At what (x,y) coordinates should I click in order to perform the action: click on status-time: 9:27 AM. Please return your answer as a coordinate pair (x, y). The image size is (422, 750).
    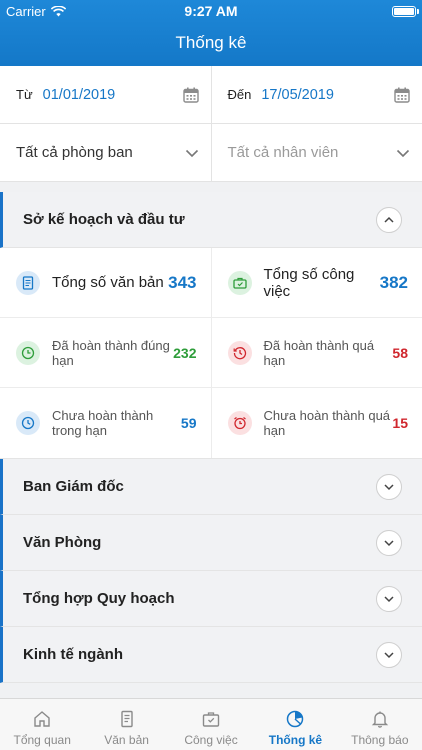
    Looking at the image, I should click on (211, 11).